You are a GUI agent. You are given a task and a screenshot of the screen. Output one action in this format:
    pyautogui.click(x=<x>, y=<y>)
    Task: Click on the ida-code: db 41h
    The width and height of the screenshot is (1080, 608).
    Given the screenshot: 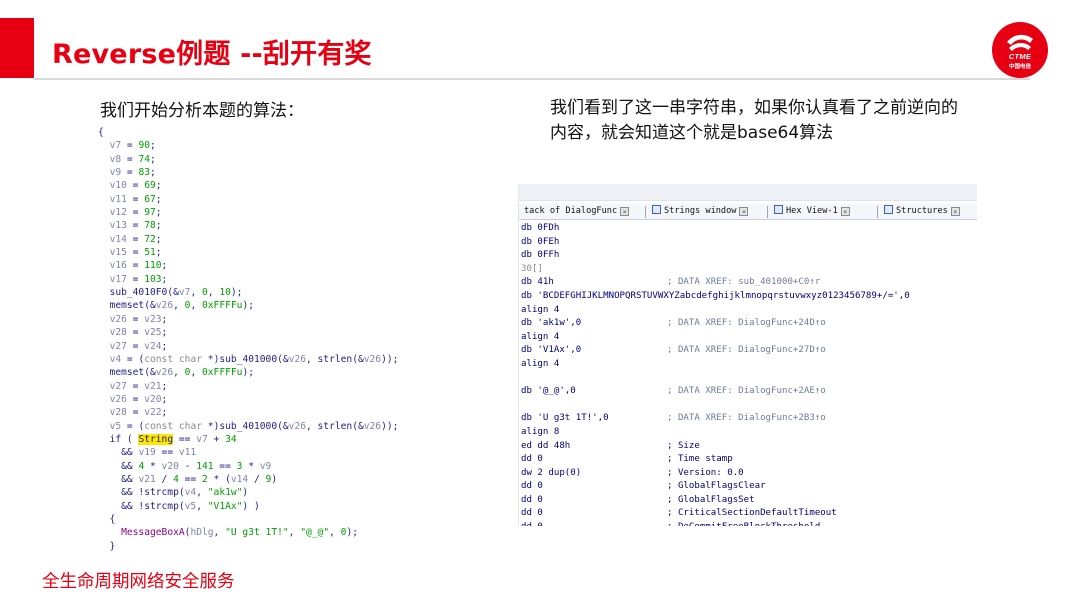 What is the action you would take?
    pyautogui.click(x=537, y=282)
    